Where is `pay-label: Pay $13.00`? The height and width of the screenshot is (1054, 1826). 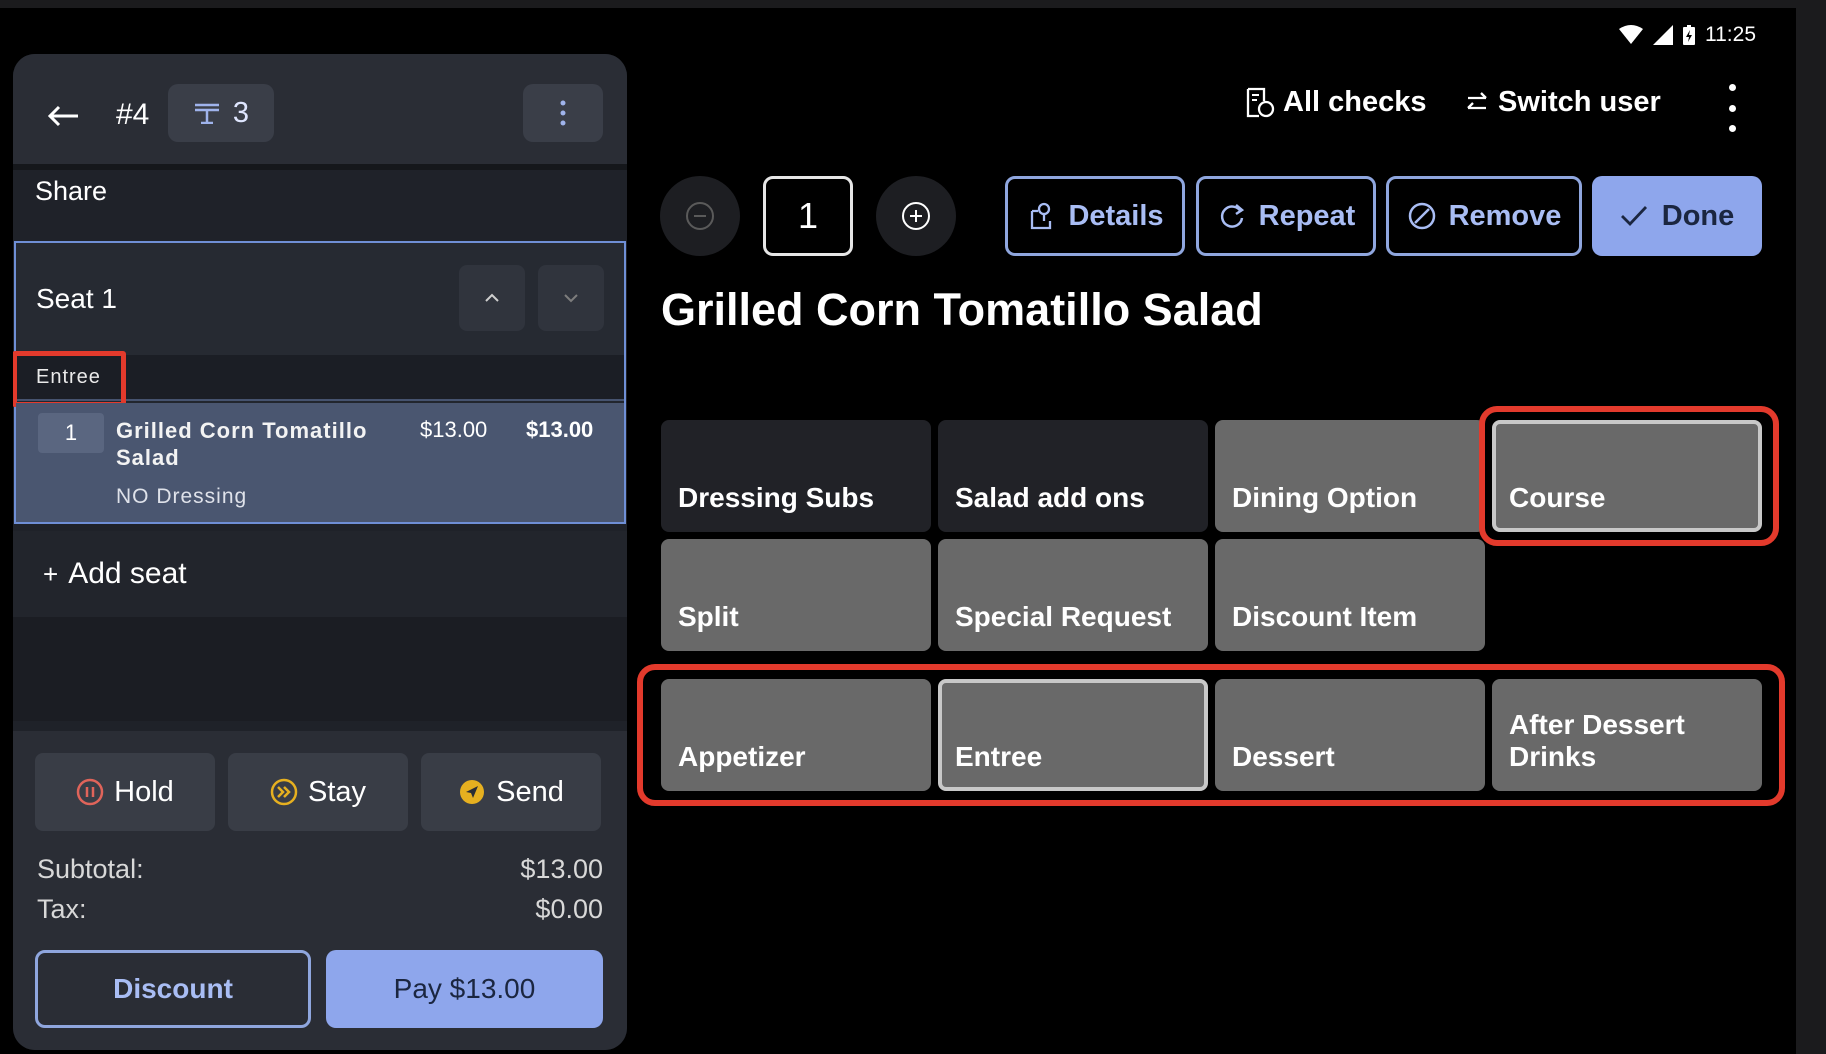 pay-label: Pay $13.00 is located at coordinates (464, 988).